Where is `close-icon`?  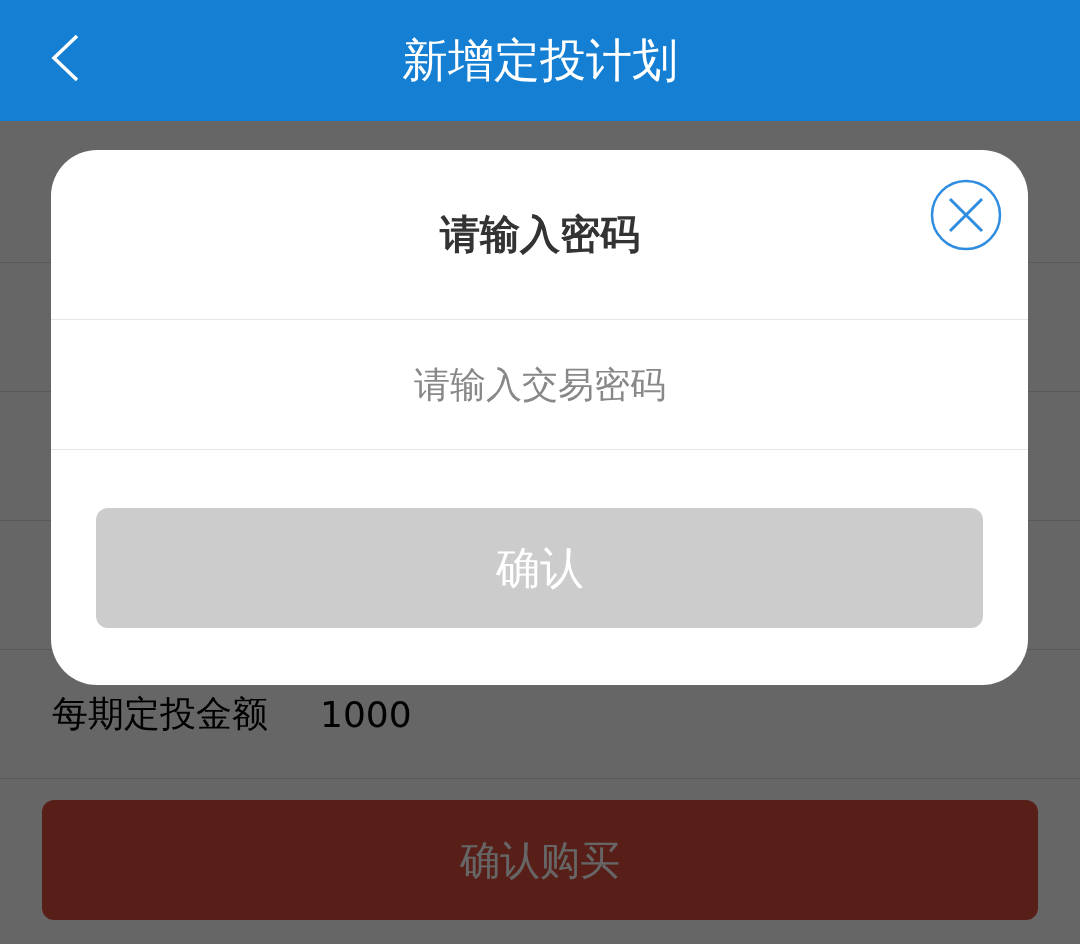 close-icon is located at coordinates (966, 215).